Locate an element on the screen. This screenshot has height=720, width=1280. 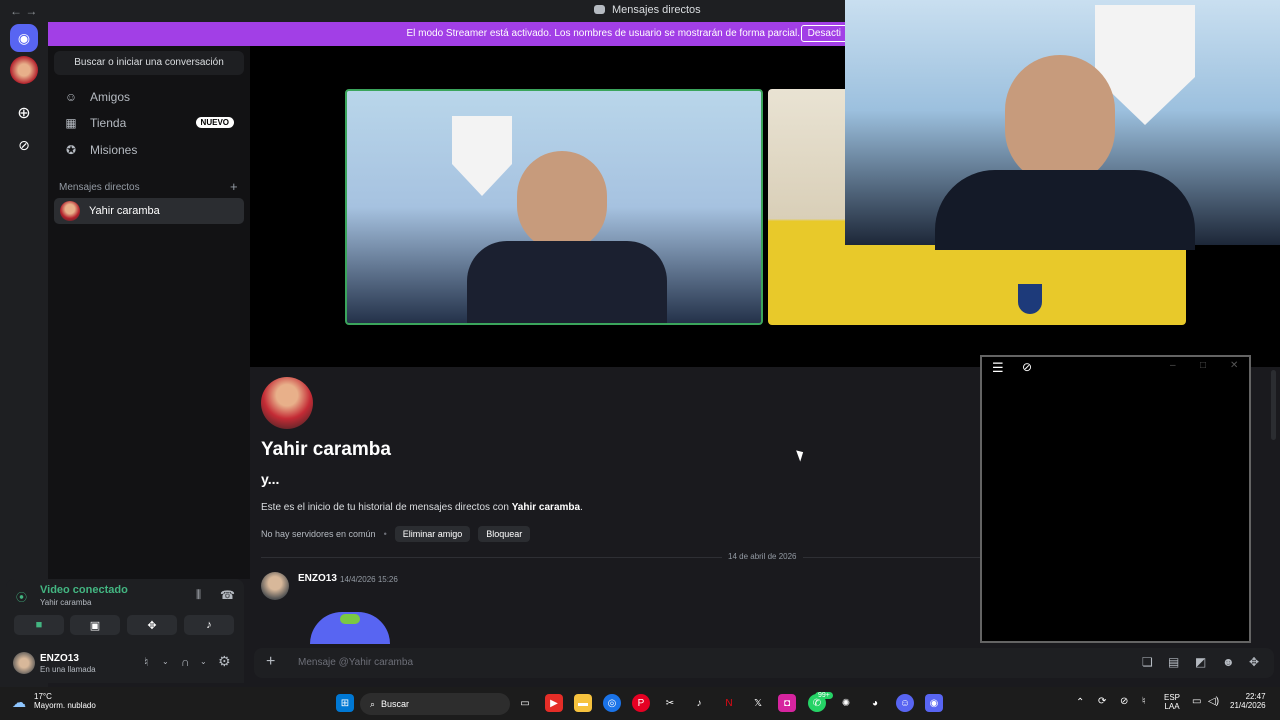
volume-icon: ◁) is located at coordinates (1213, 701).